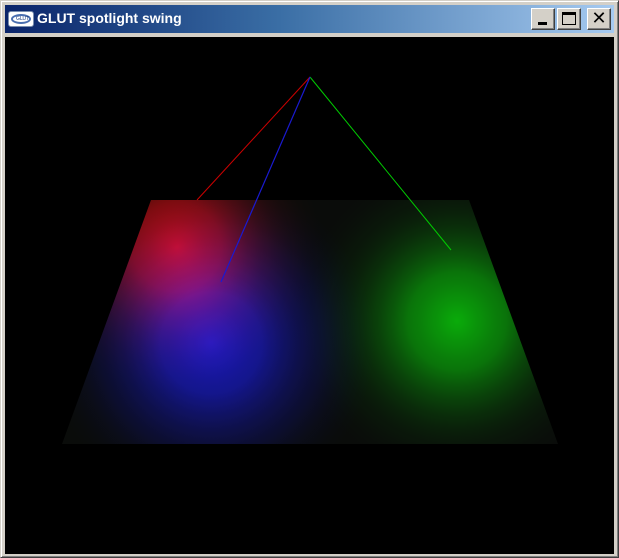 The image size is (619, 558). Describe the element at coordinates (109, 18) in the screenshot. I see `window-title: GLUT spotlight swing` at that location.